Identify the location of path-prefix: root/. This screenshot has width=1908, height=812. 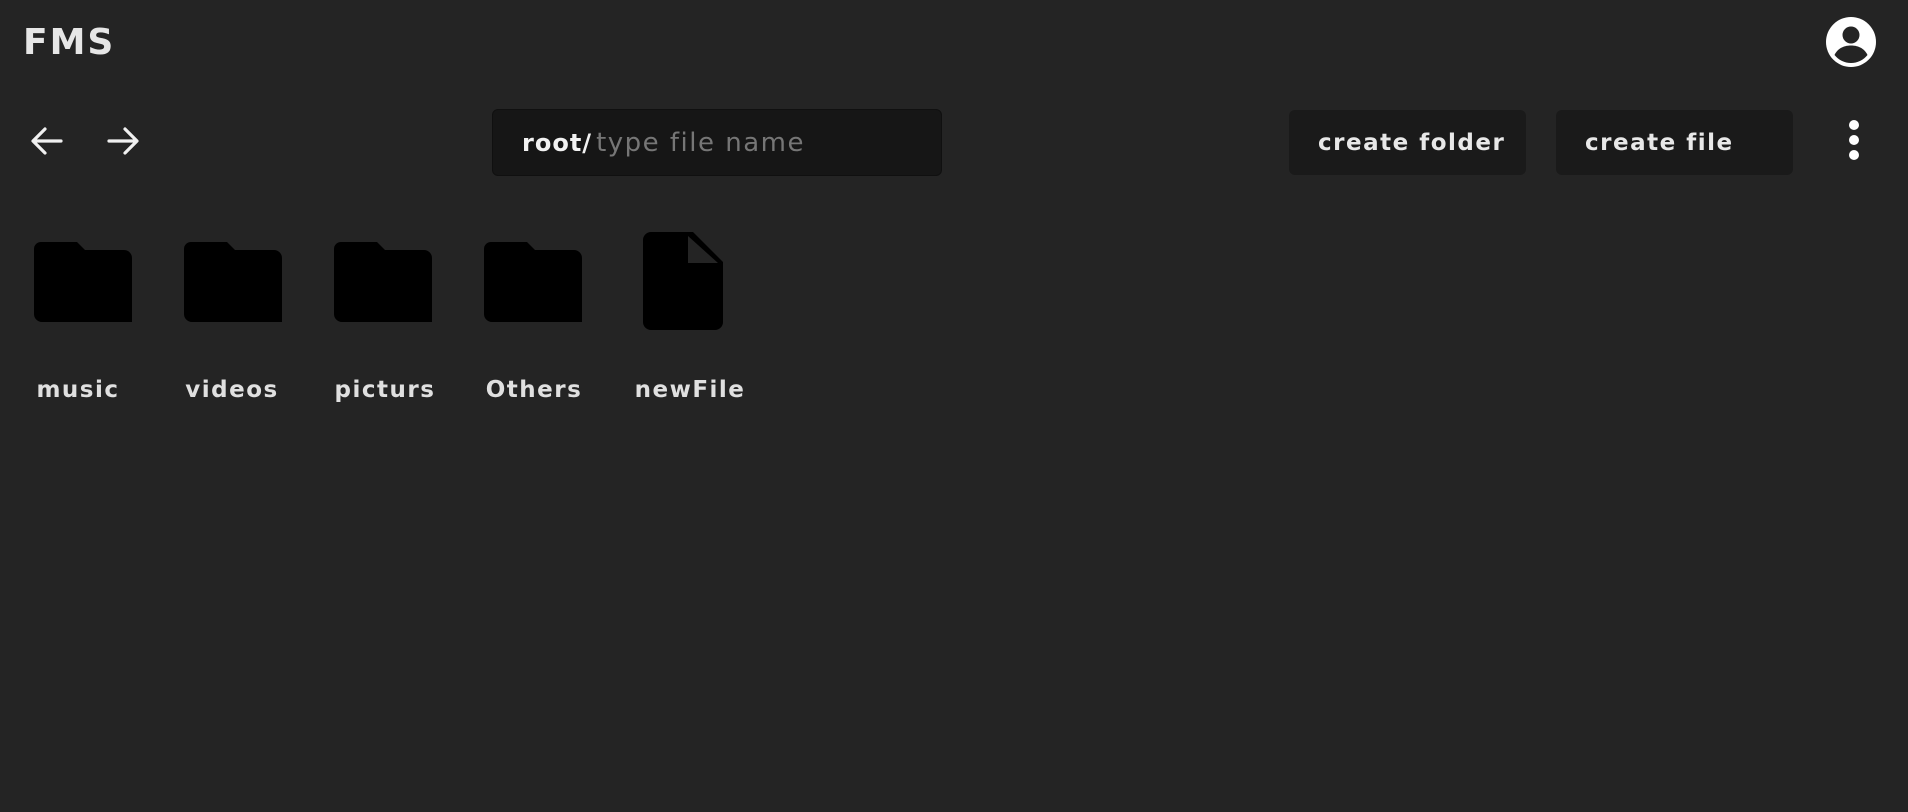
(557, 142).